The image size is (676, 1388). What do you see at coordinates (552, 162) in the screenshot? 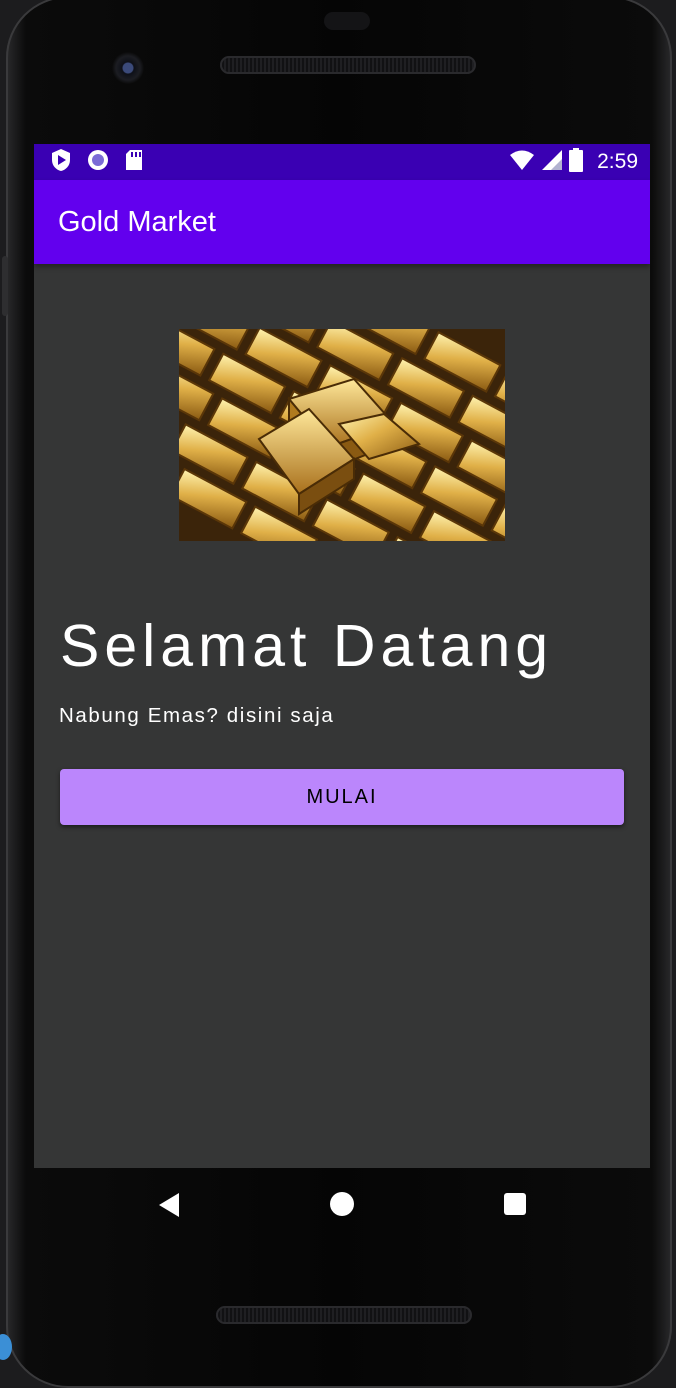
I see `cell-signal-icon` at bounding box center [552, 162].